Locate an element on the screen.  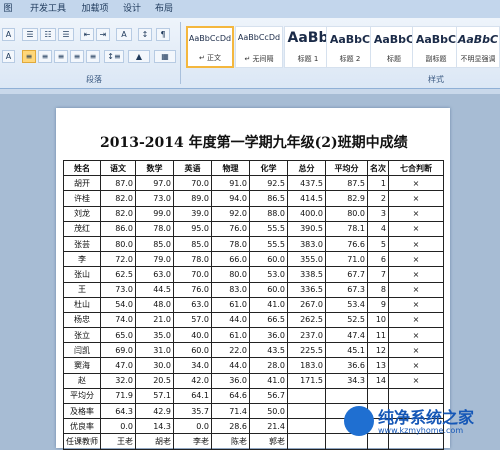
table-cell: 79.0 is located at coordinates (154, 259).